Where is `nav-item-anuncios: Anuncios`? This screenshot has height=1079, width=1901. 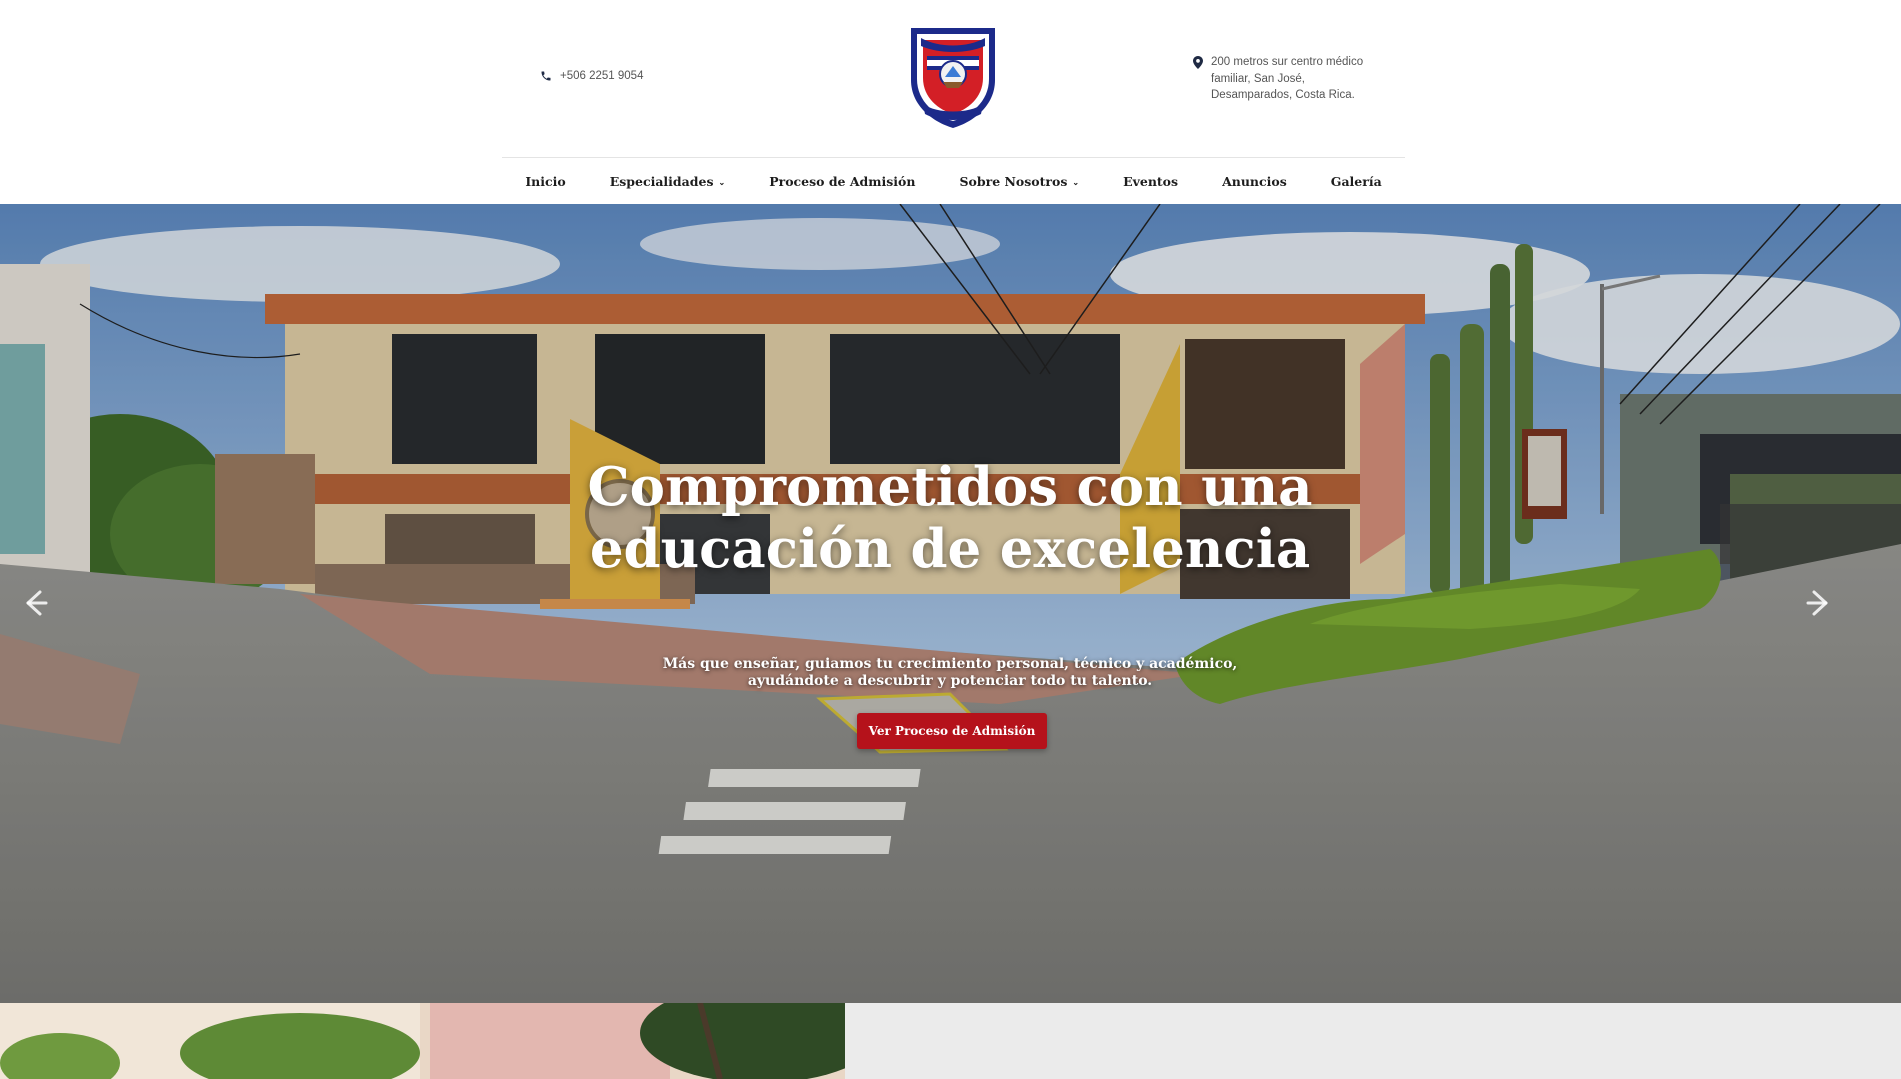
nav-item-anuncios: Anuncios is located at coordinates (1254, 181).